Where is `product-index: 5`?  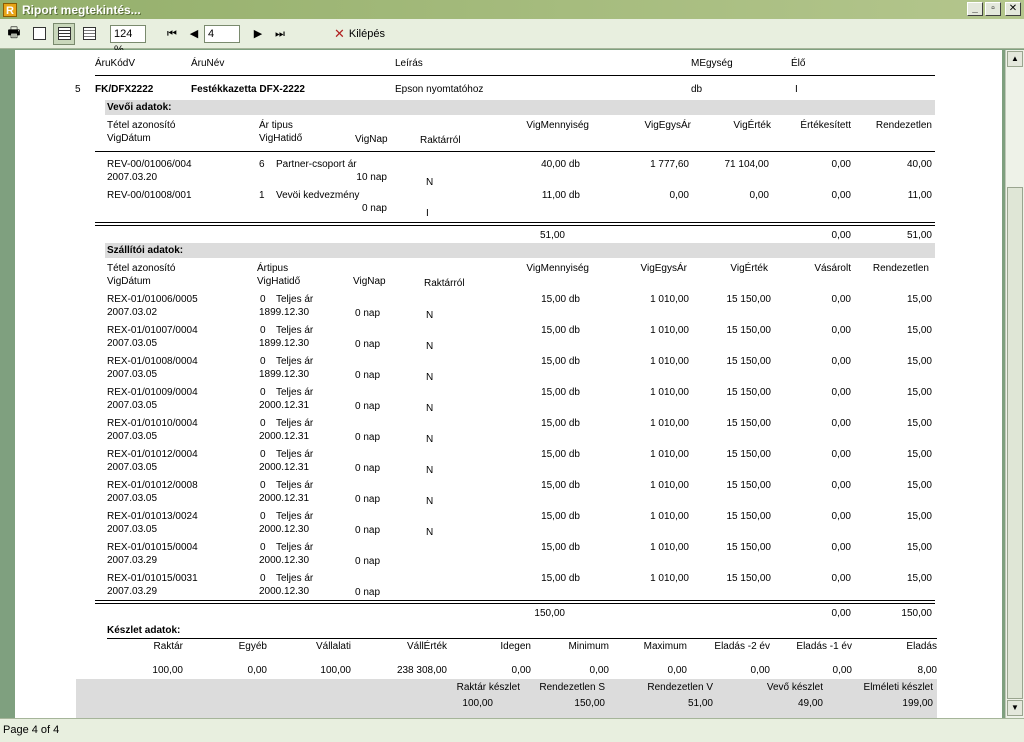 product-index: 5 is located at coordinates (78, 89).